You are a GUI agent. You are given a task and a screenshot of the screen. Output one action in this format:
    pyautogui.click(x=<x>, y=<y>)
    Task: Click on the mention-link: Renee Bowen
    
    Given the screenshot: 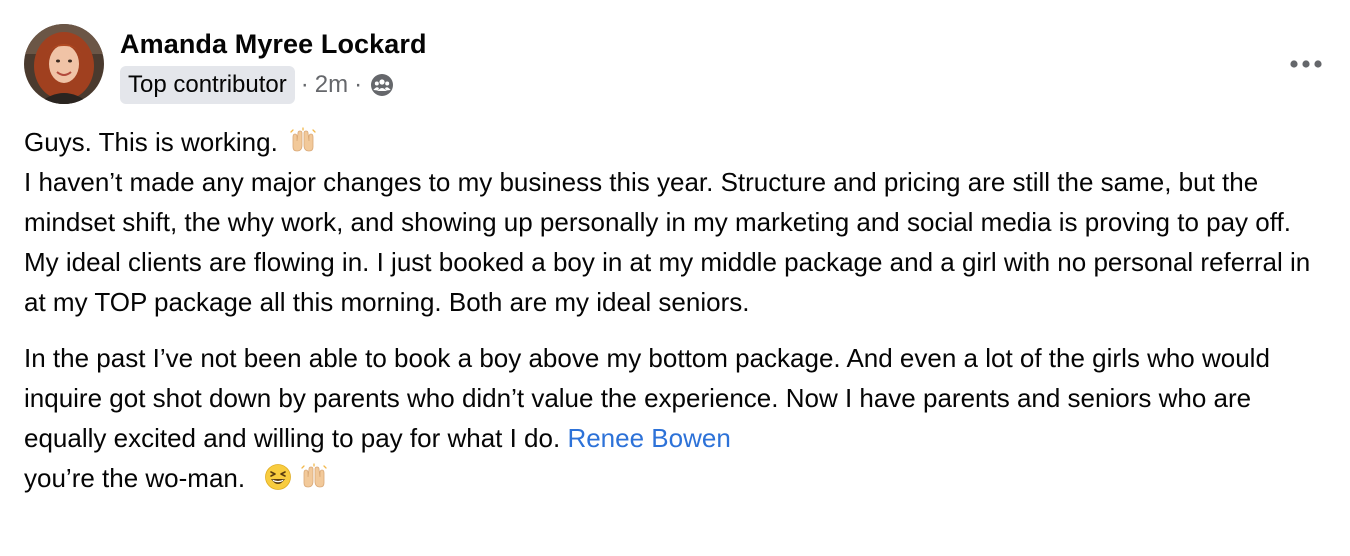 What is the action you would take?
    pyautogui.click(x=648, y=438)
    